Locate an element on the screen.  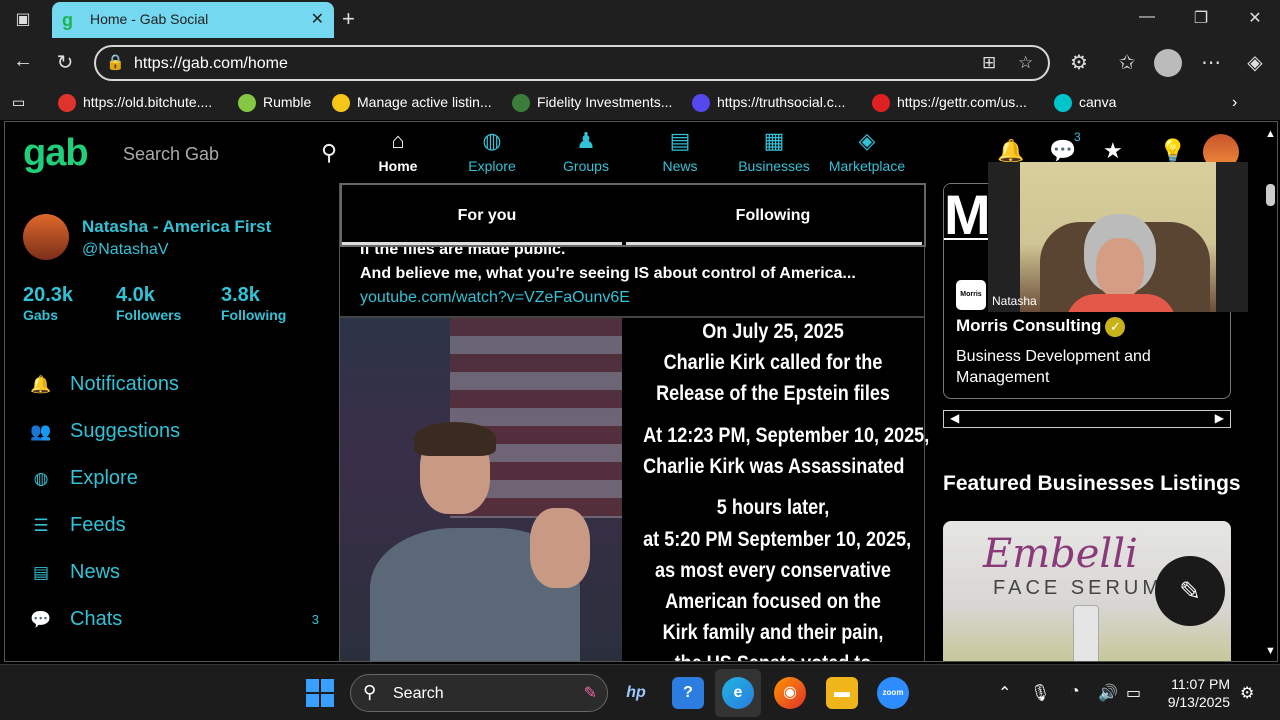
stat-following: 3.8k Following is located at coordinates (253, 304).